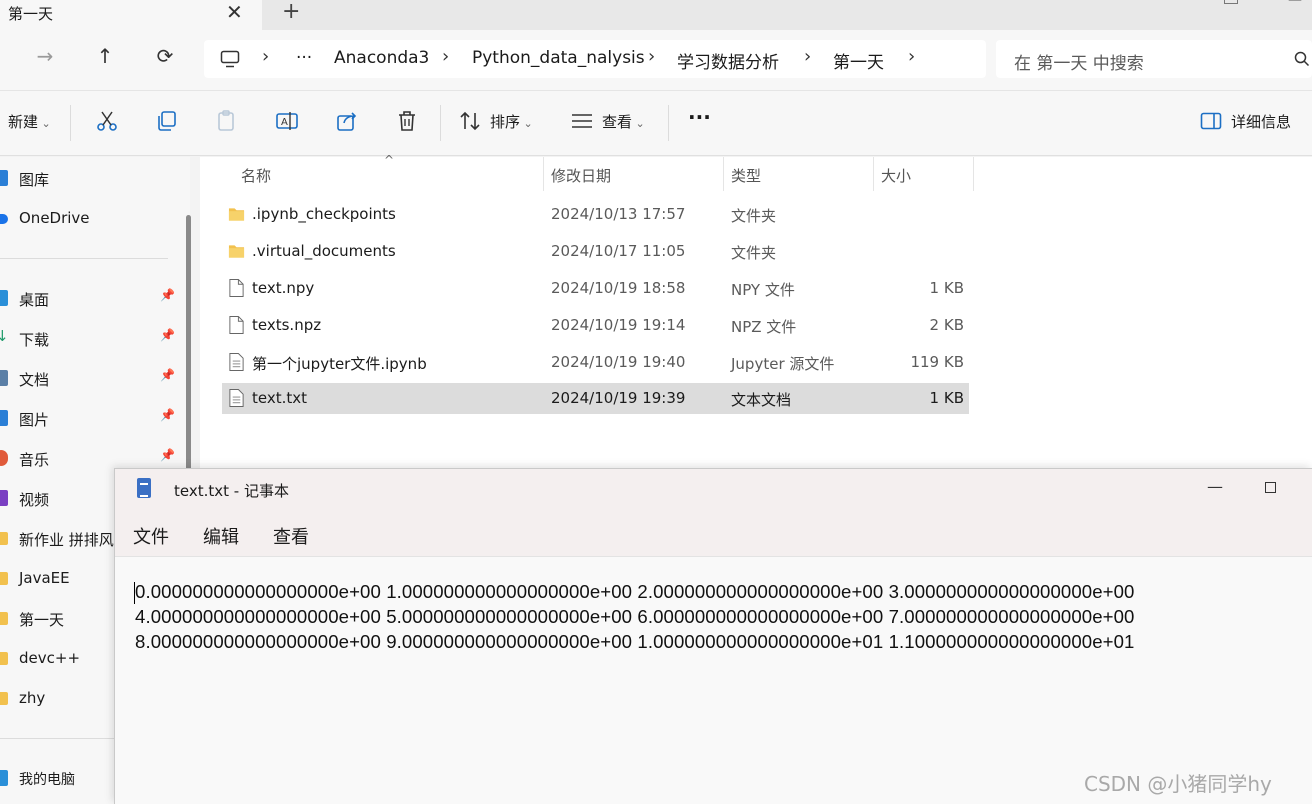 Image resolution: width=1312 pixels, height=804 pixels. Describe the element at coordinates (167, 121) in the screenshot. I see `copy-icon` at that location.